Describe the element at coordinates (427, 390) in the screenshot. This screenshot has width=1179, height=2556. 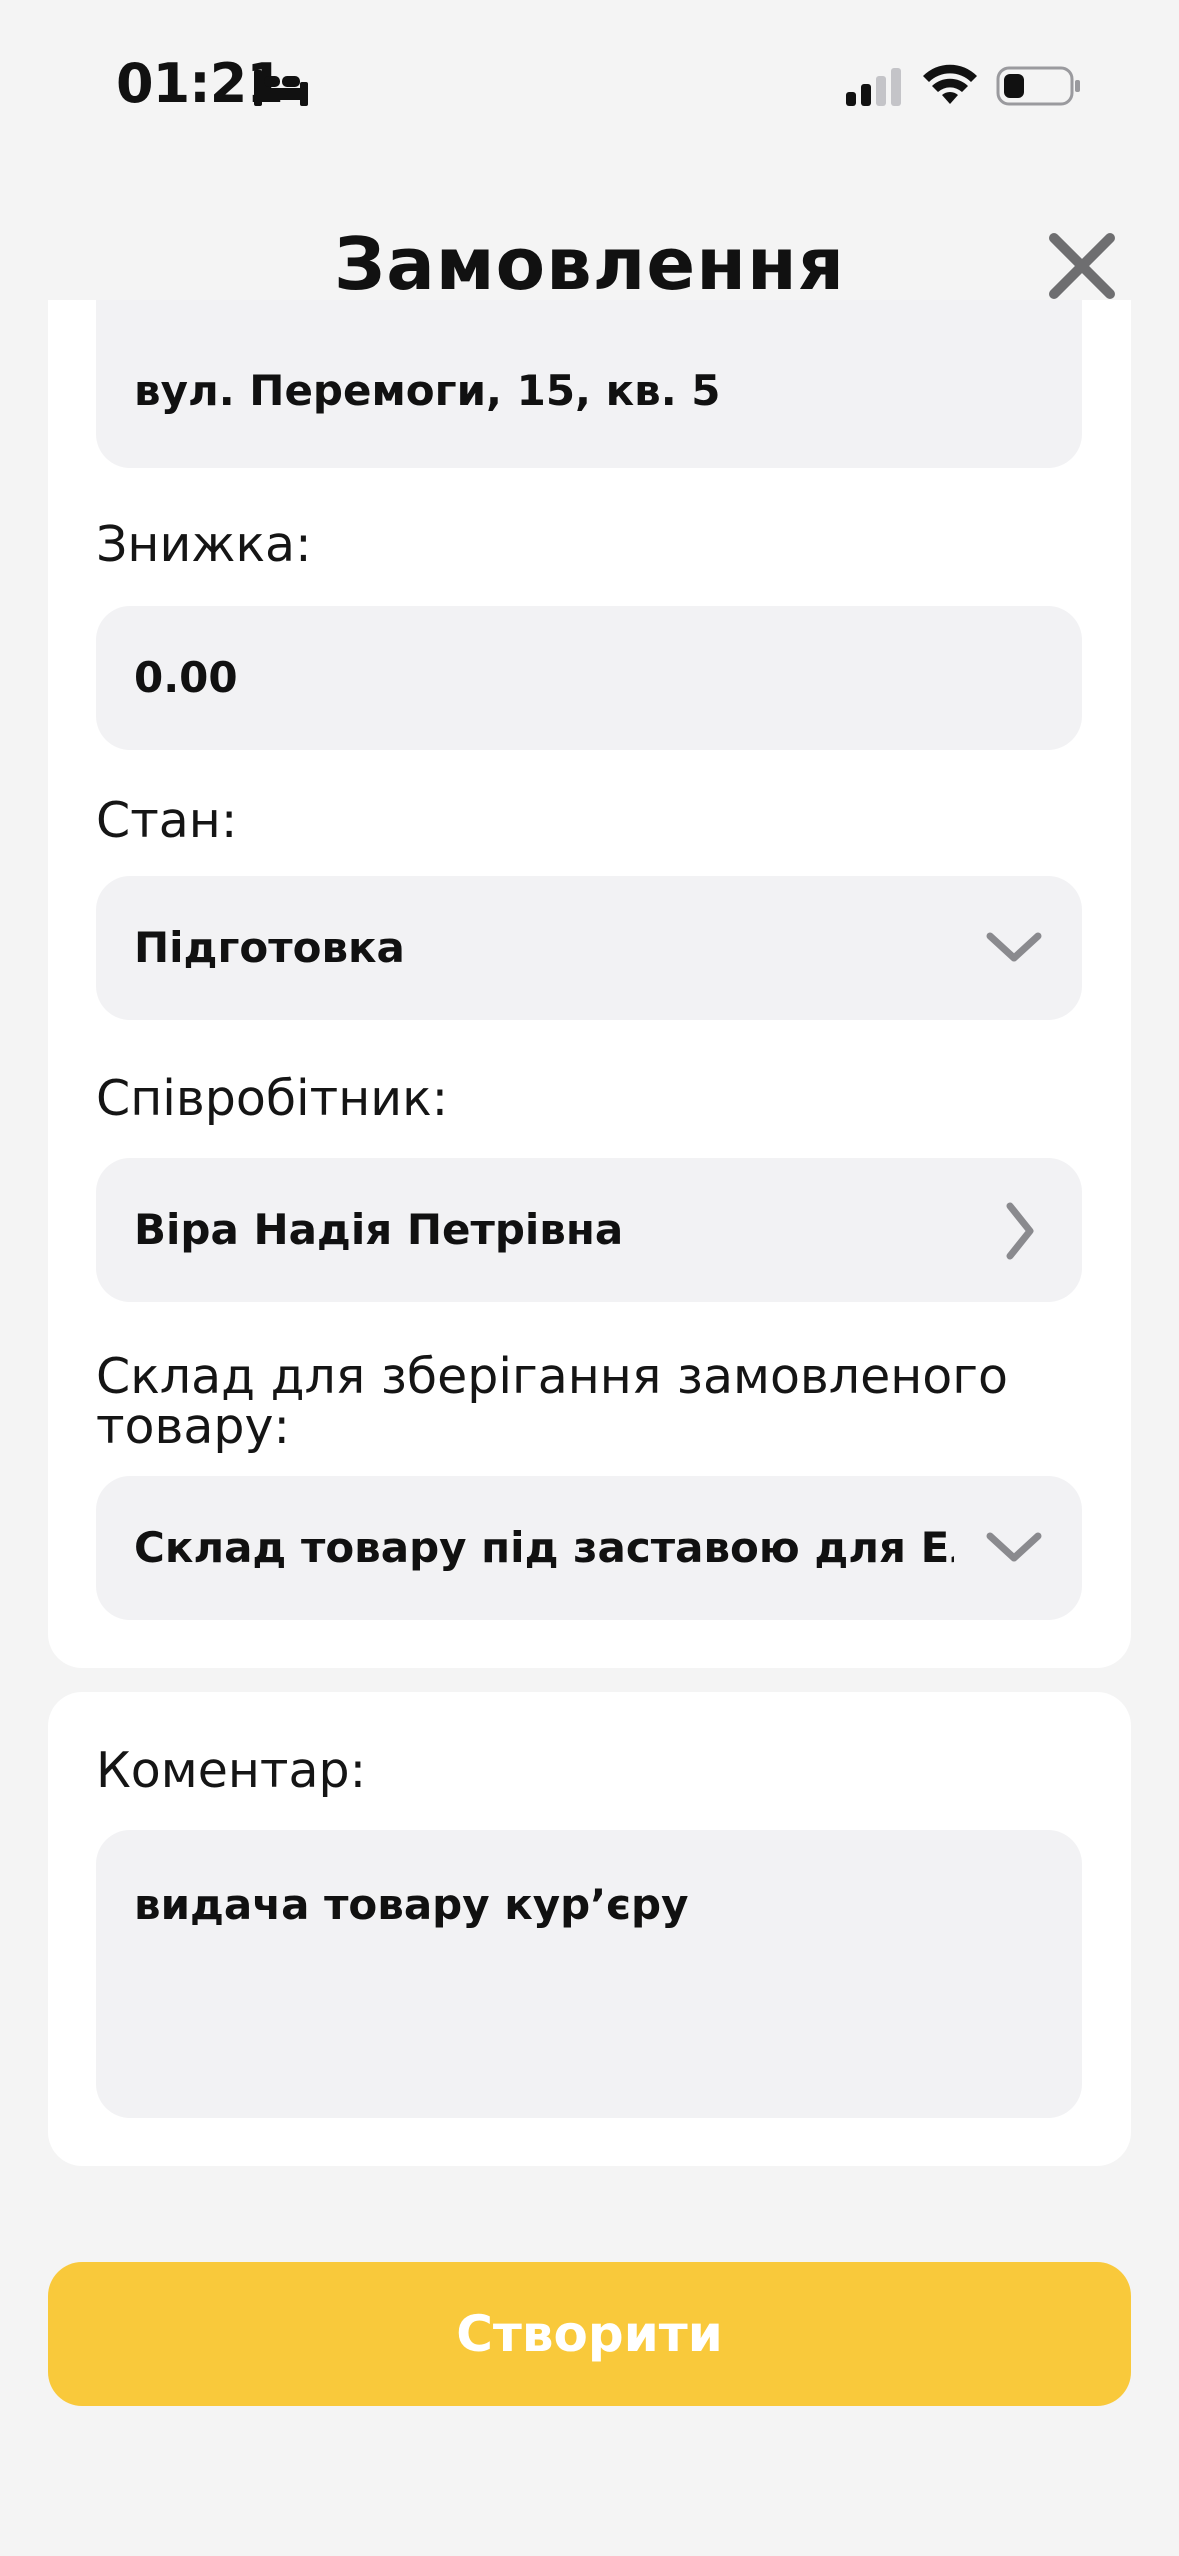
I see `address-value: вул. Перемоги, 15, кв. 5` at that location.